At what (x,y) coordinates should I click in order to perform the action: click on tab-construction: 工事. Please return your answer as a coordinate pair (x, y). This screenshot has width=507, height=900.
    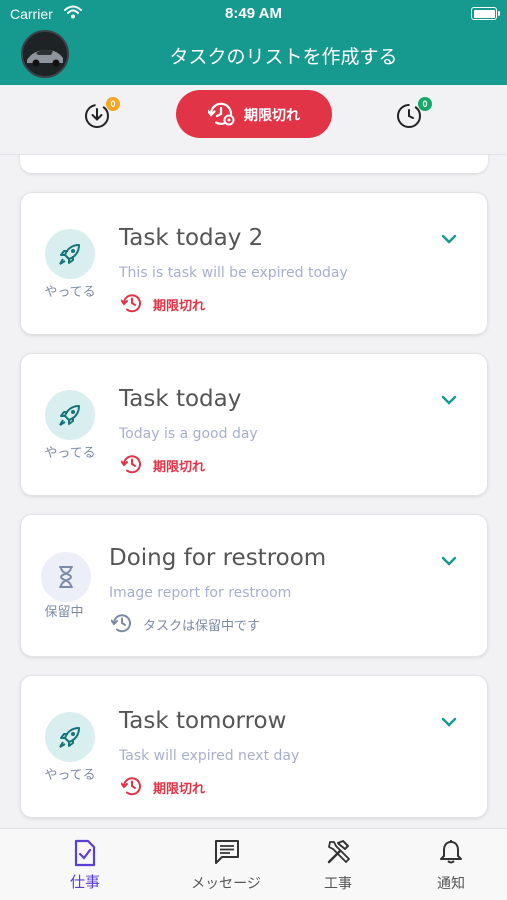
    Looking at the image, I should click on (338, 867).